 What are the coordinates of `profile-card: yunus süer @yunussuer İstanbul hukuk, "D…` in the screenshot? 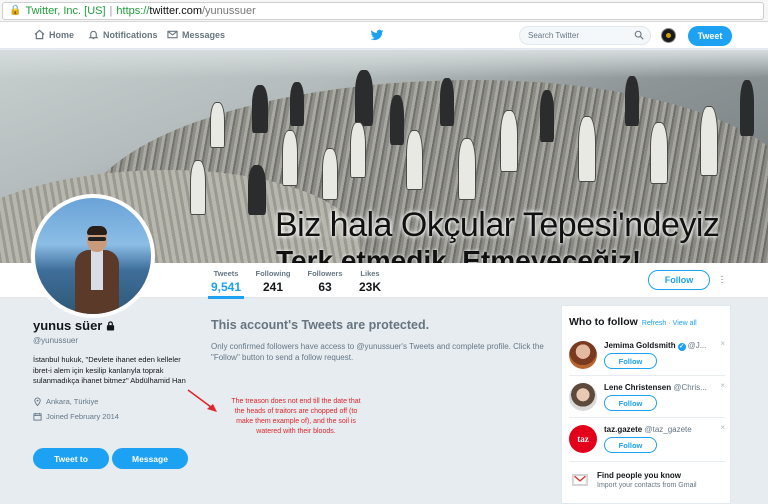 It's located at (115, 393).